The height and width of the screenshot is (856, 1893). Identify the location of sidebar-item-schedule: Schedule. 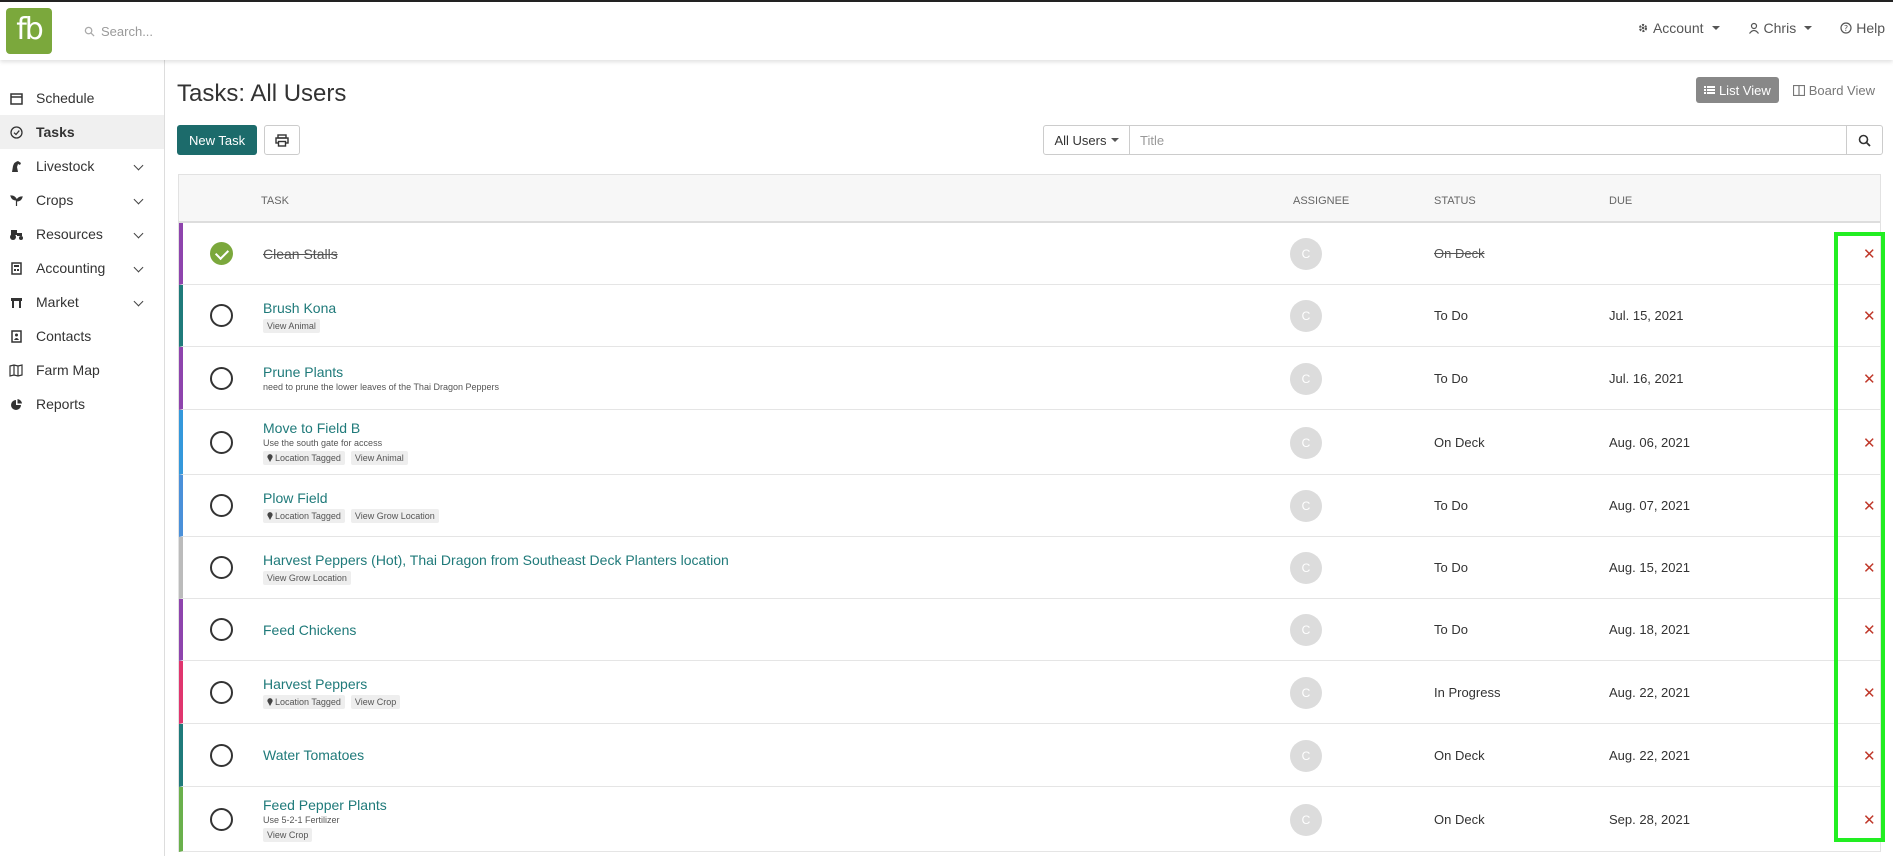
(82, 98).